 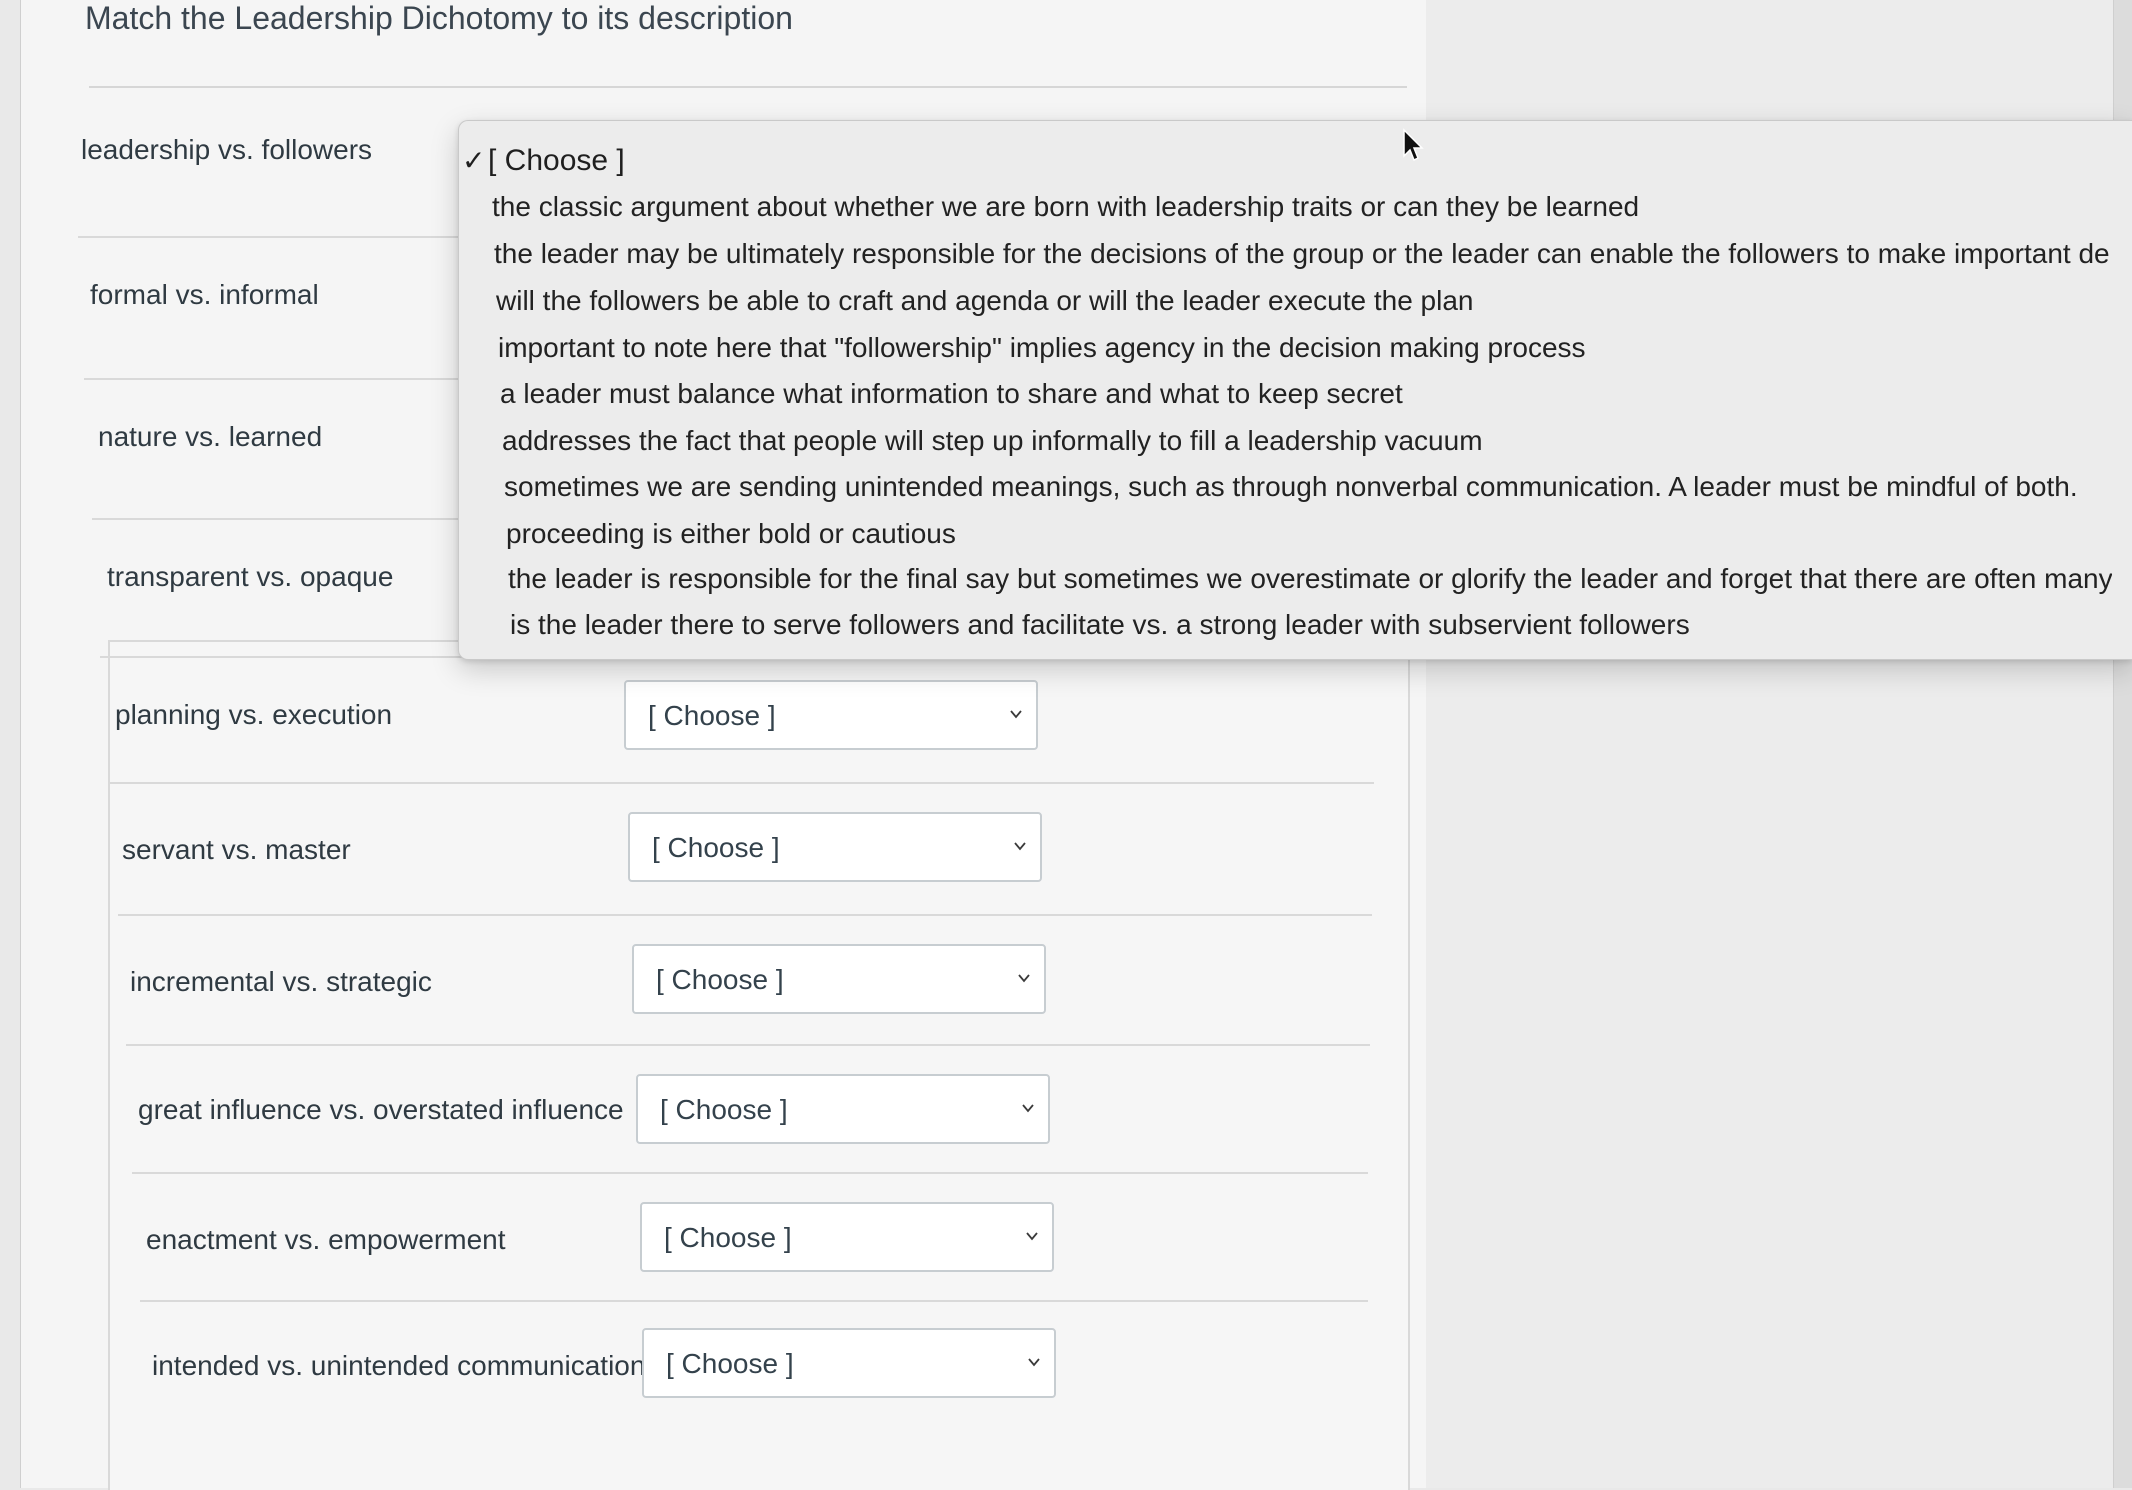 I want to click on title-divider, so click(x=748, y=87).